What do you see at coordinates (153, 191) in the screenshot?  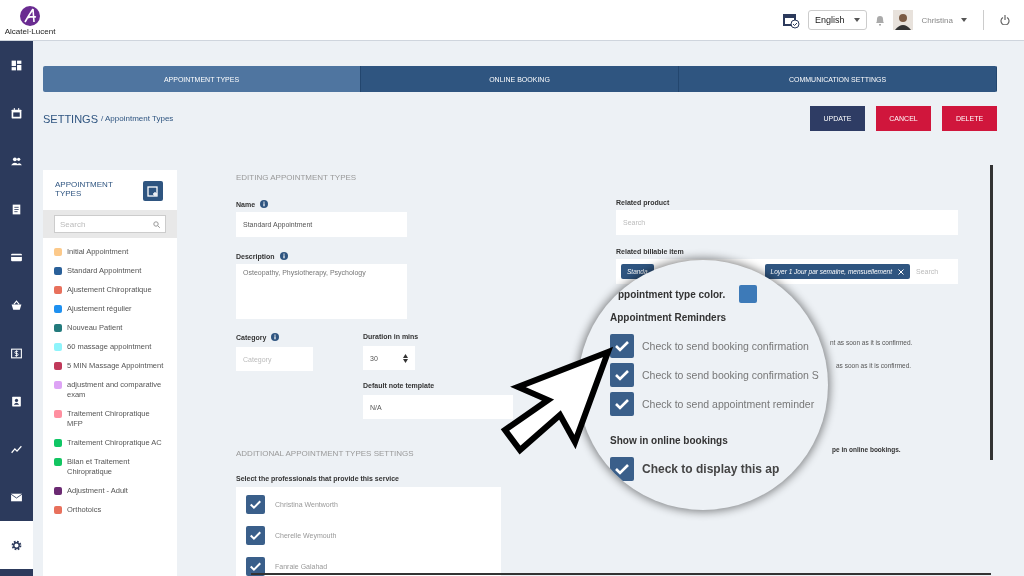 I see `add-button` at bounding box center [153, 191].